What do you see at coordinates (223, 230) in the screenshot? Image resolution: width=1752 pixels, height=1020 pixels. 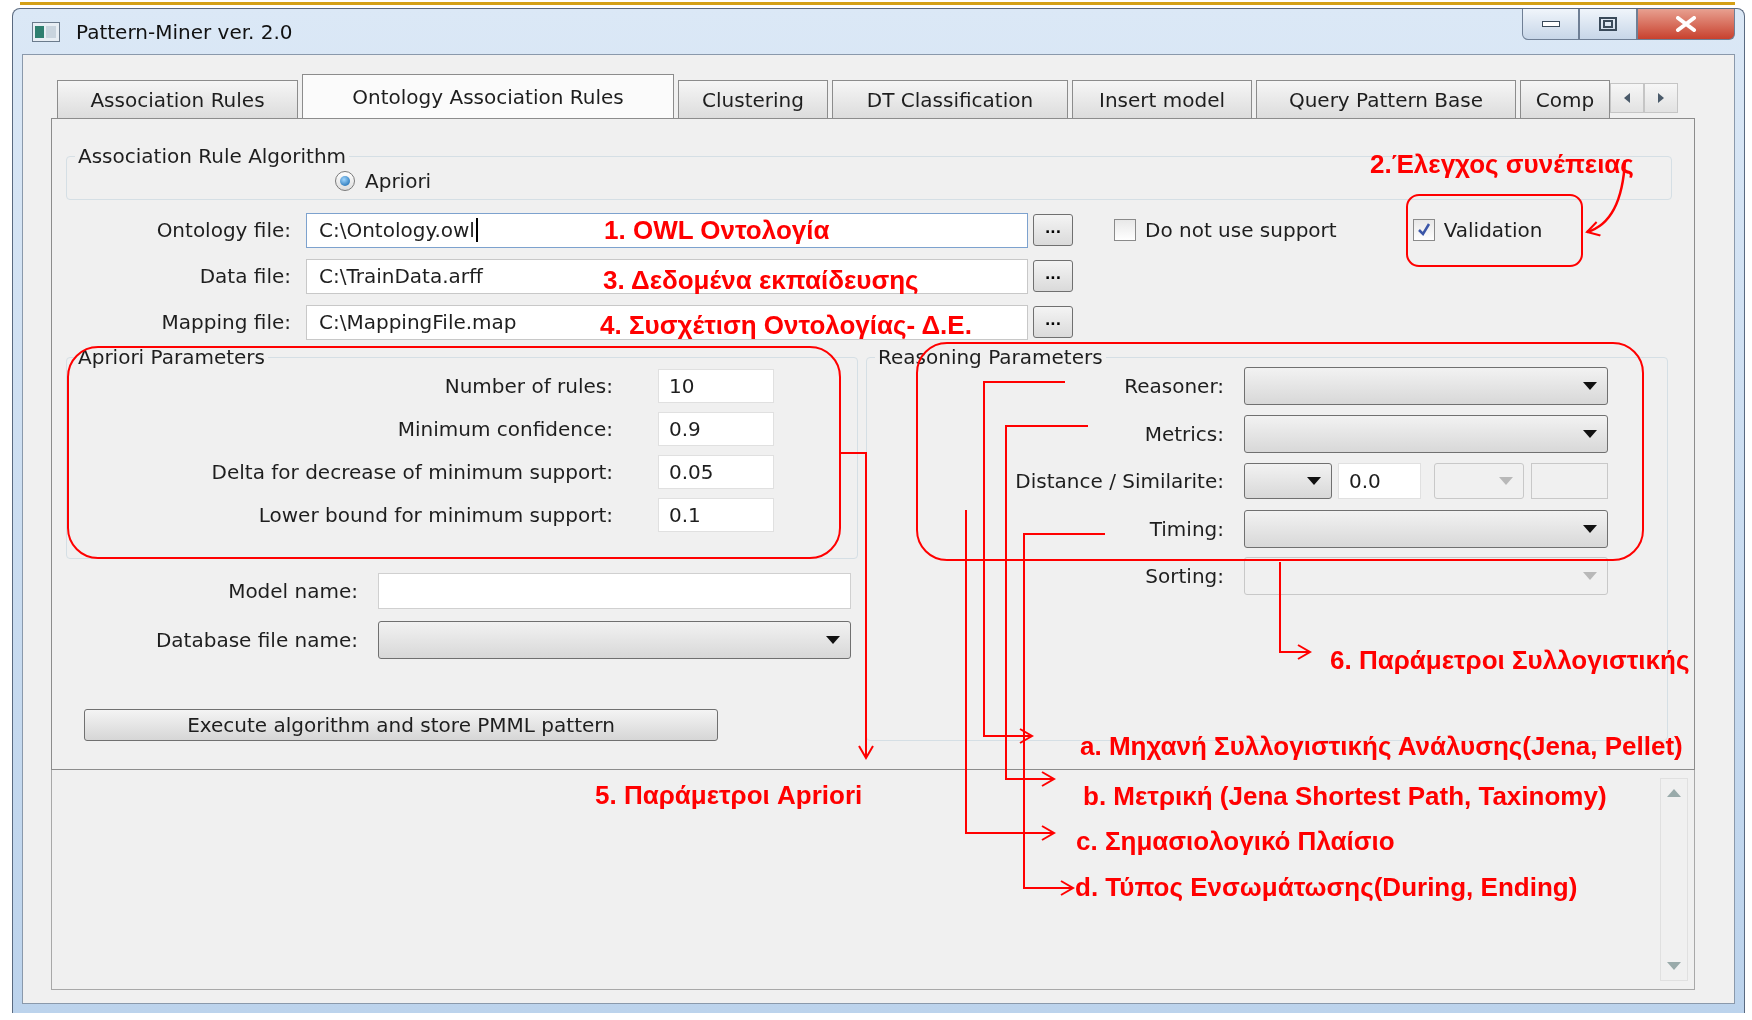 I see `field-label: Ontology file:` at bounding box center [223, 230].